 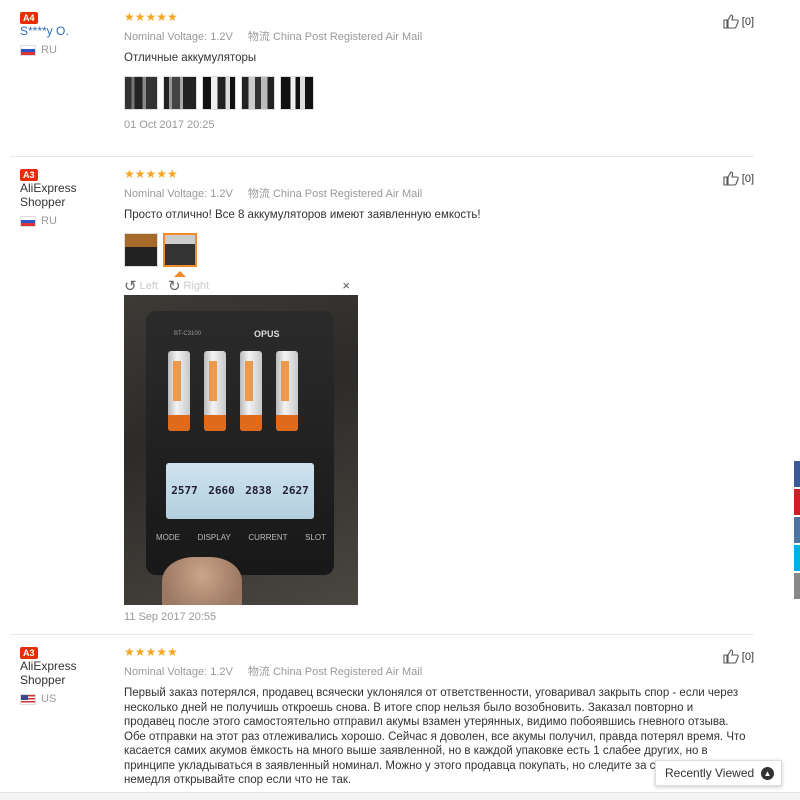 I want to click on reviewer-country: US, so click(x=70, y=699).